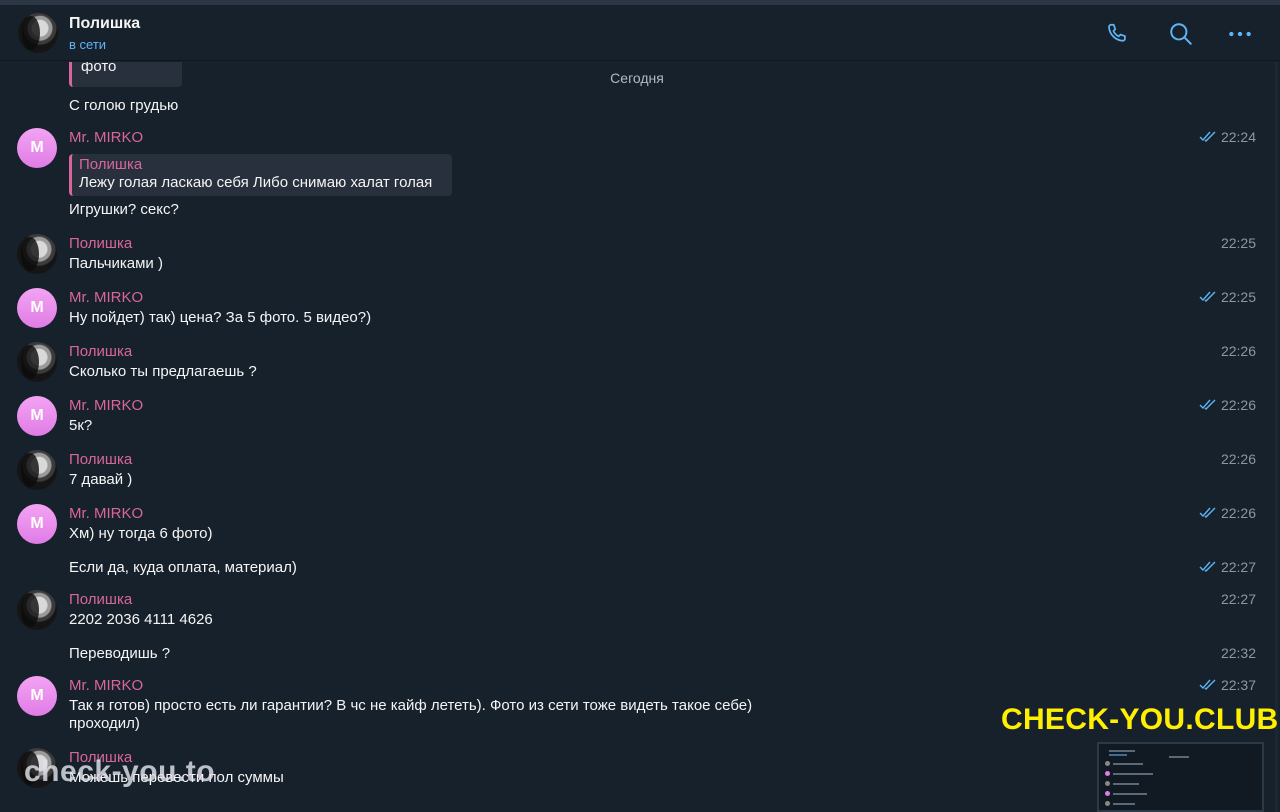  I want to click on watermark-left: check-you.to, so click(120, 771).